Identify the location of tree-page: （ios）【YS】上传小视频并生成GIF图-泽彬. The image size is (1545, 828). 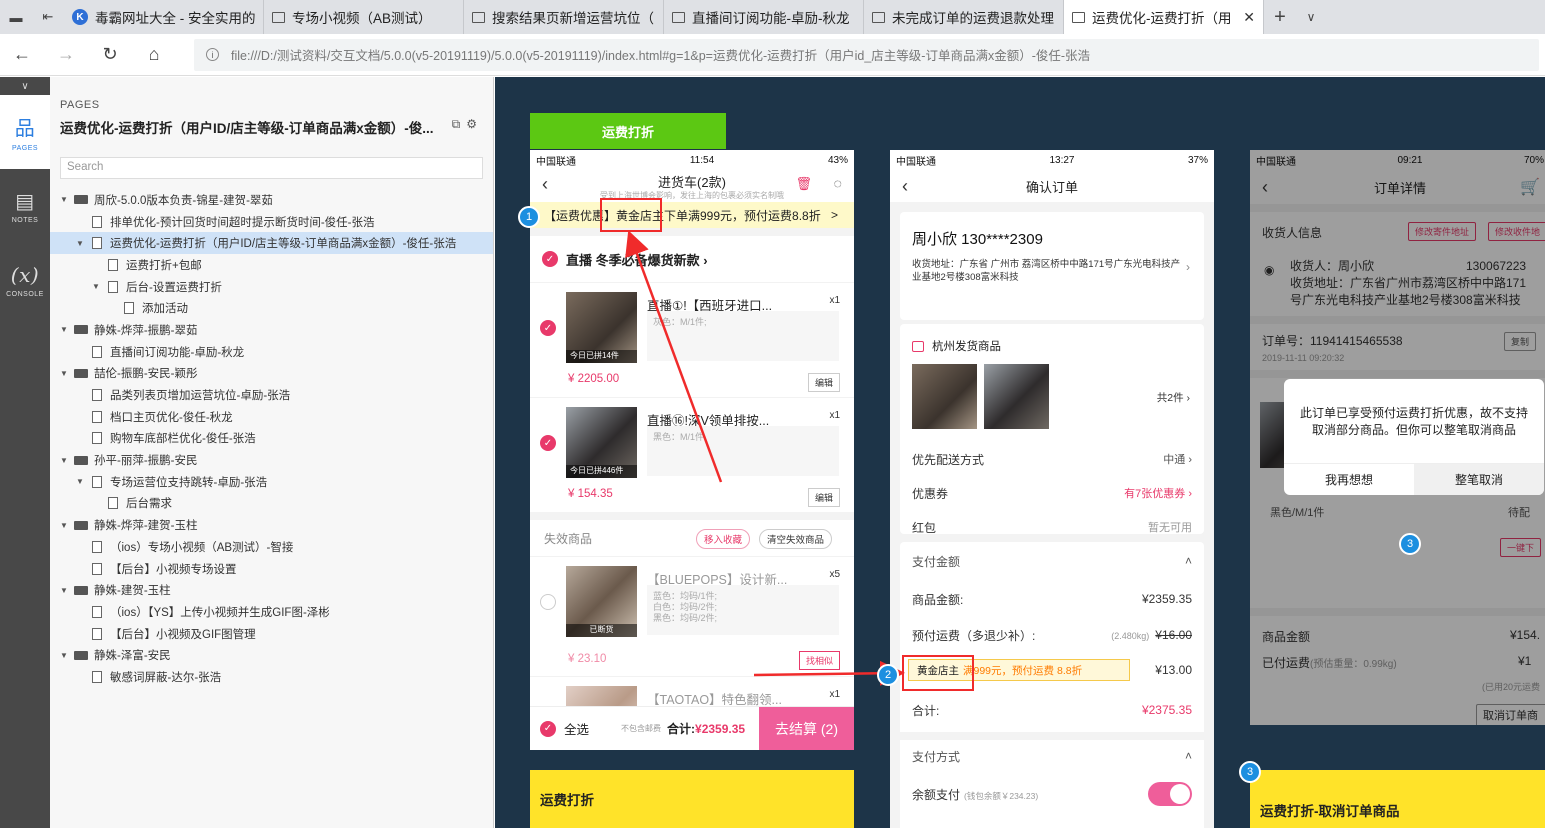
(271, 612).